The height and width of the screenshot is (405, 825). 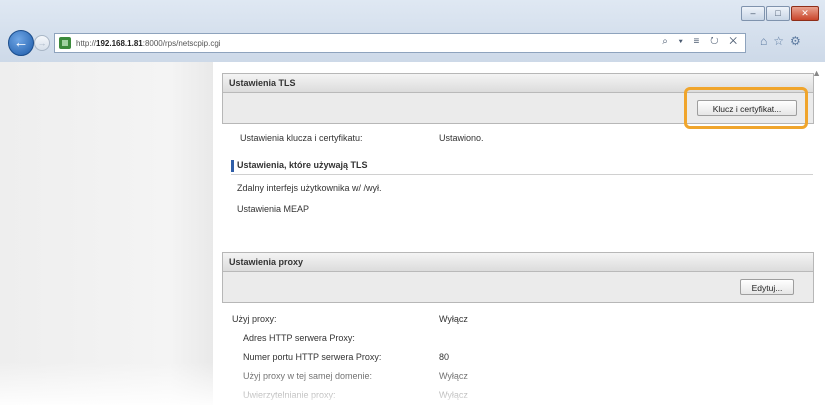 I want to click on address-tools-icons: ⌕ ▾ ≡ ↻ ✕, so click(x=701, y=41).